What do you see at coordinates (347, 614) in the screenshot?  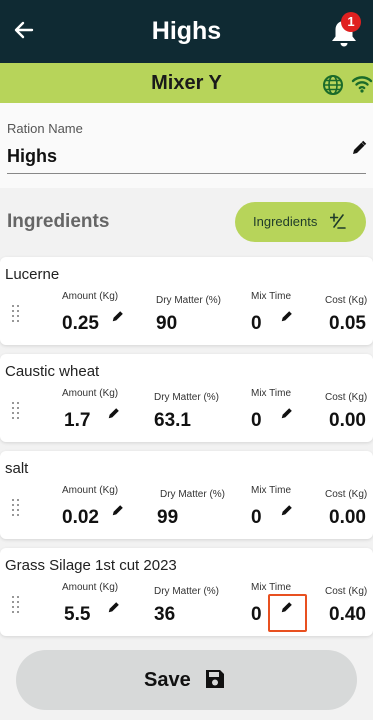 I see `cost-value: 0.40` at bounding box center [347, 614].